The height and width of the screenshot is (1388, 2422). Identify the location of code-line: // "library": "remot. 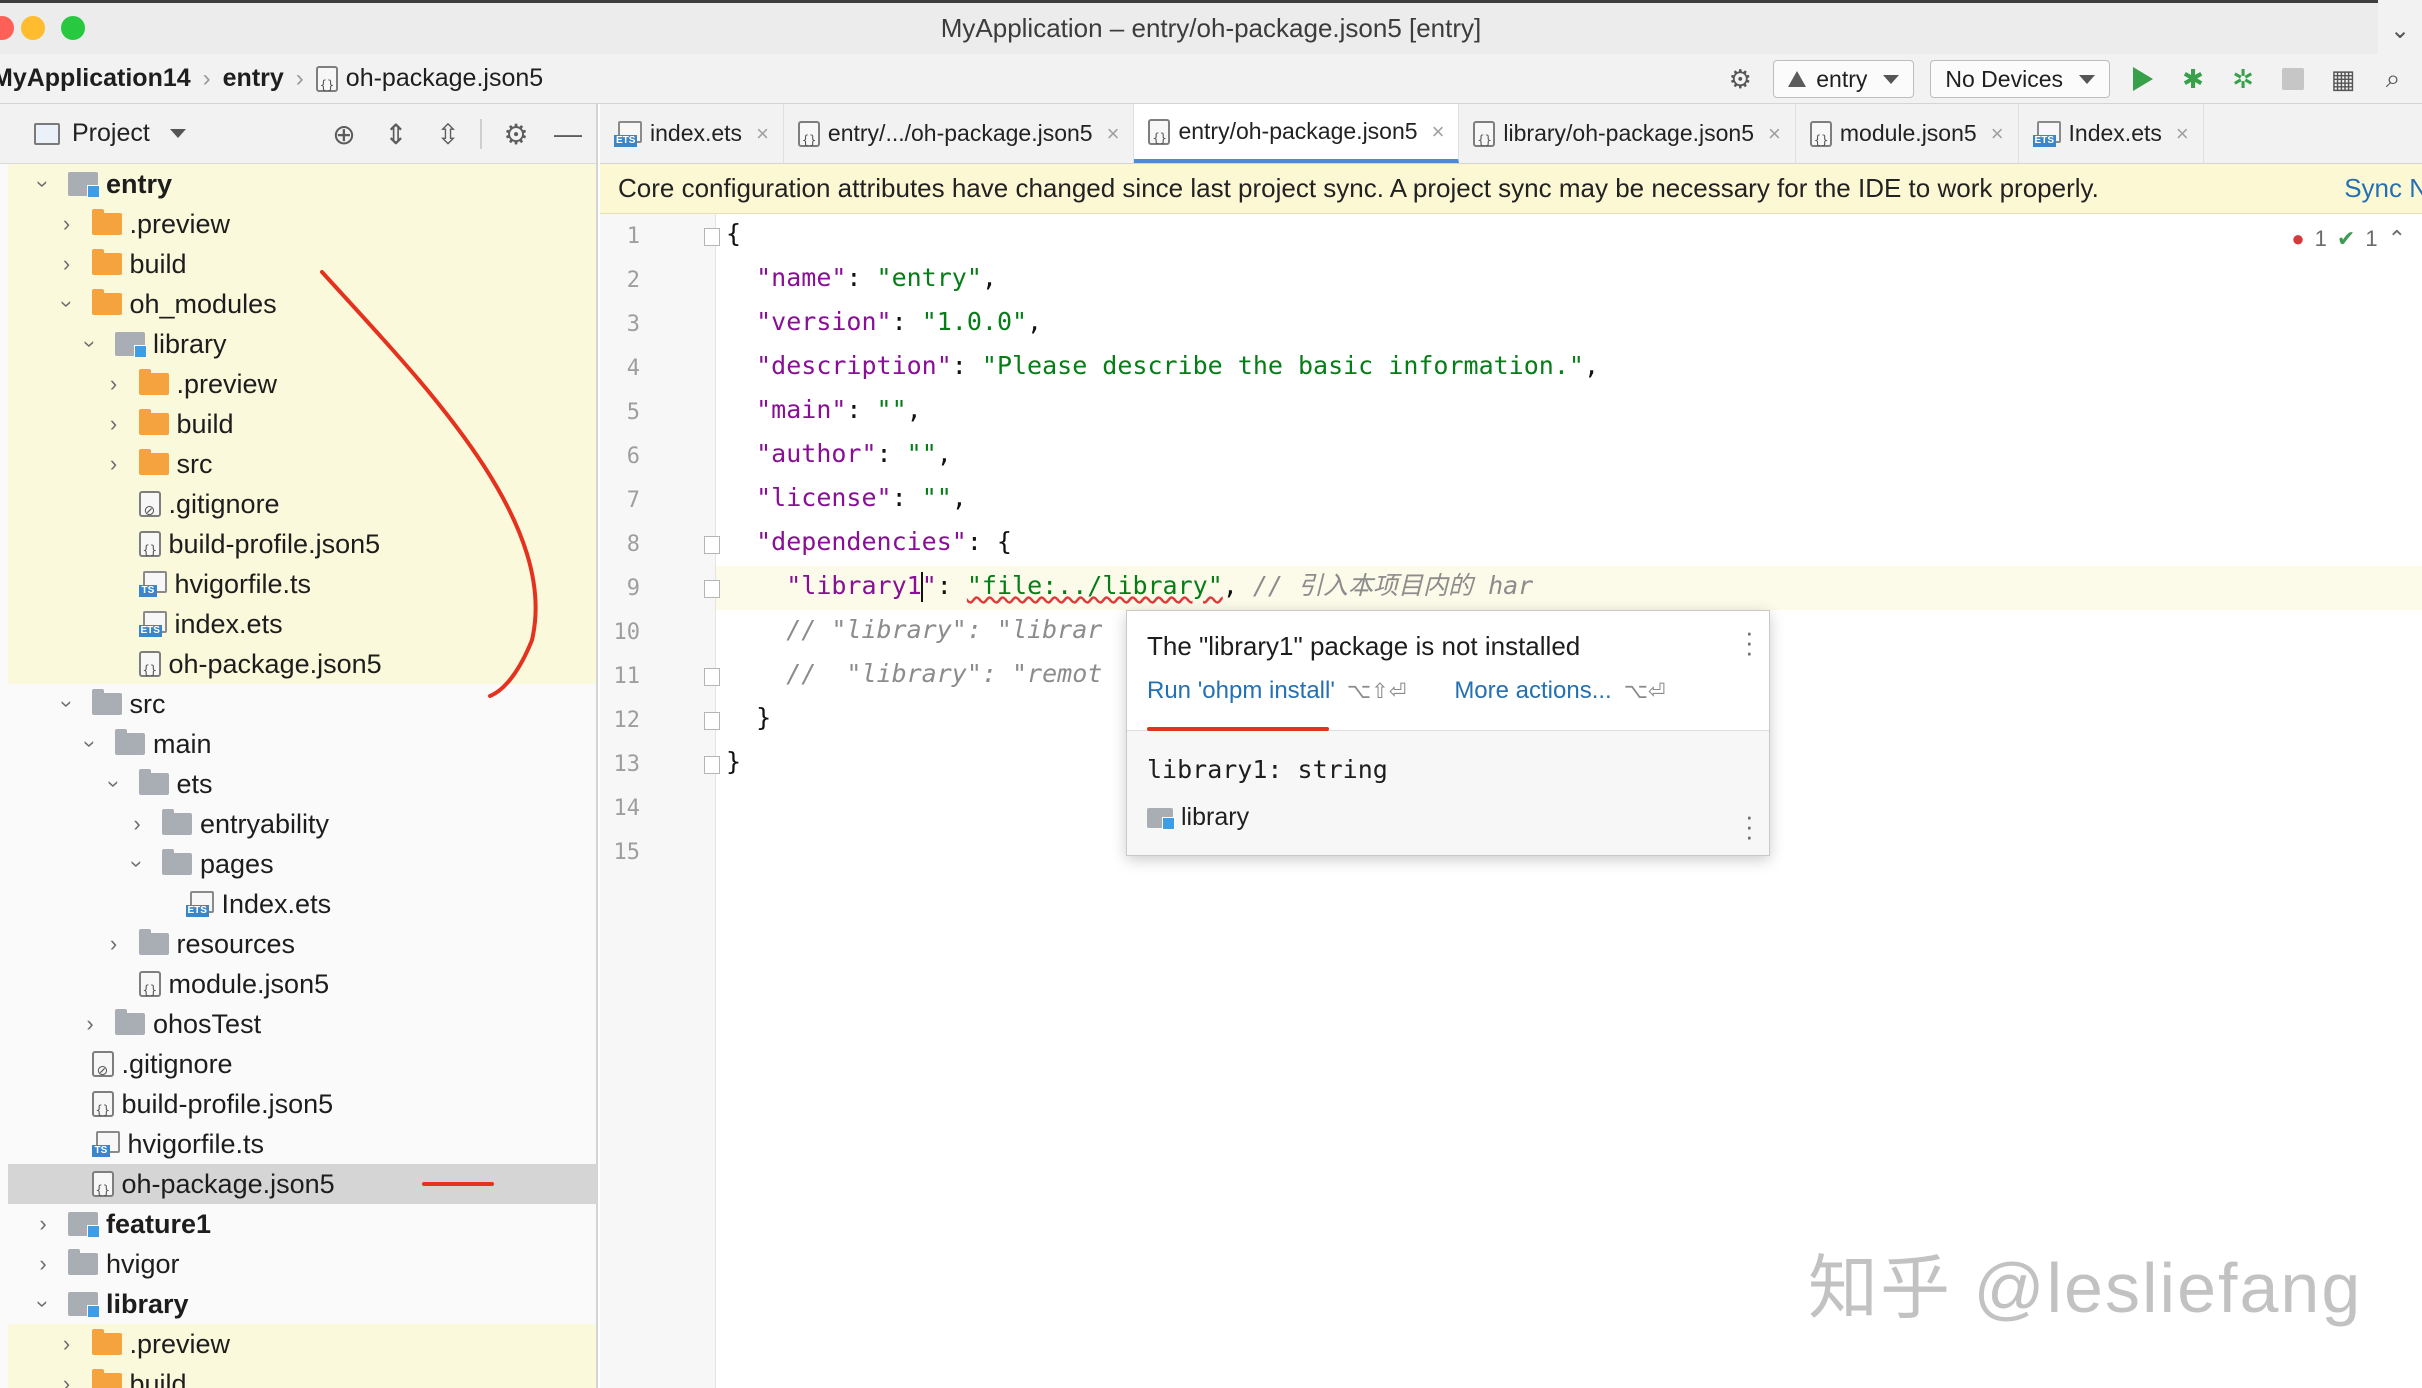
(914, 674).